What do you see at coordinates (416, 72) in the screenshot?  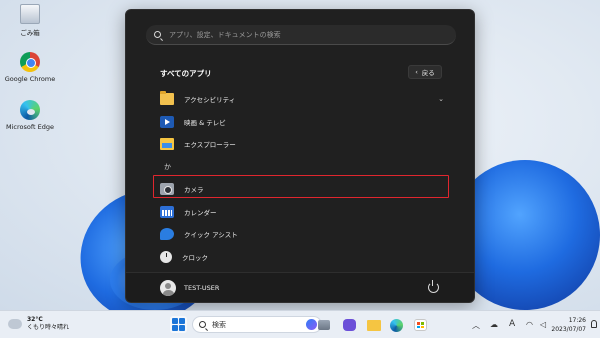 I see `chevron-left-icon: ‹` at bounding box center [416, 72].